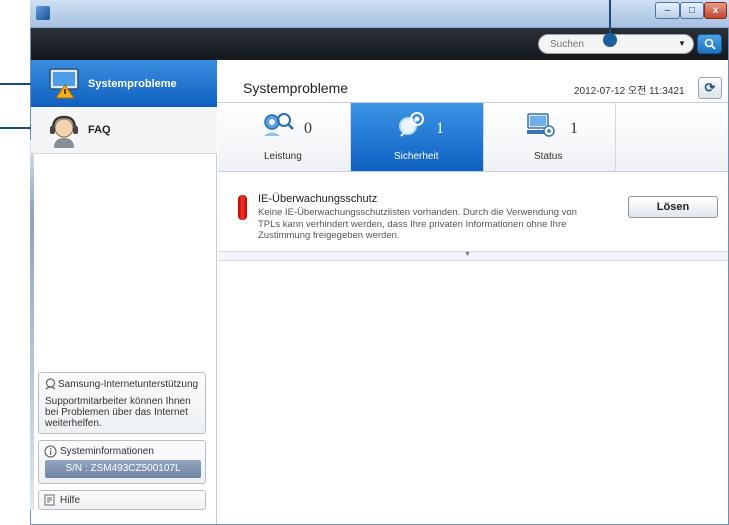 Image resolution: width=729 pixels, height=525 pixels. What do you see at coordinates (600, 44) in the screenshot?
I see `search-input` at bounding box center [600, 44].